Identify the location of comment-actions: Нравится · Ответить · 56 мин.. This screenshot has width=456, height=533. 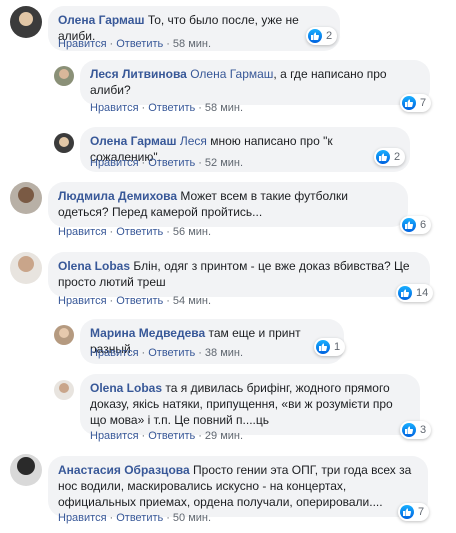
(135, 232).